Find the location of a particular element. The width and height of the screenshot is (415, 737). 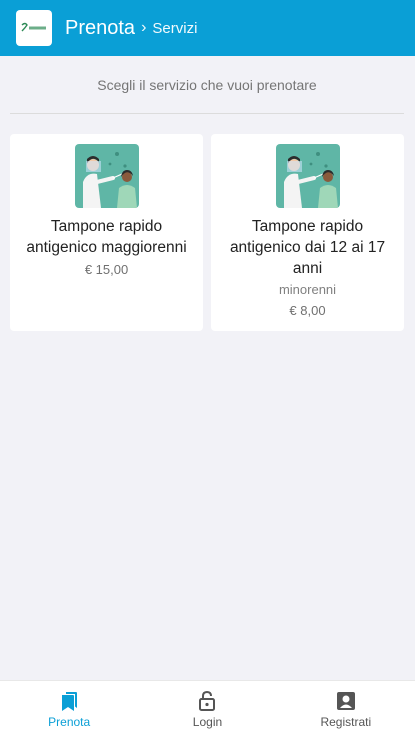

nav-label-login: Login is located at coordinates (207, 722).